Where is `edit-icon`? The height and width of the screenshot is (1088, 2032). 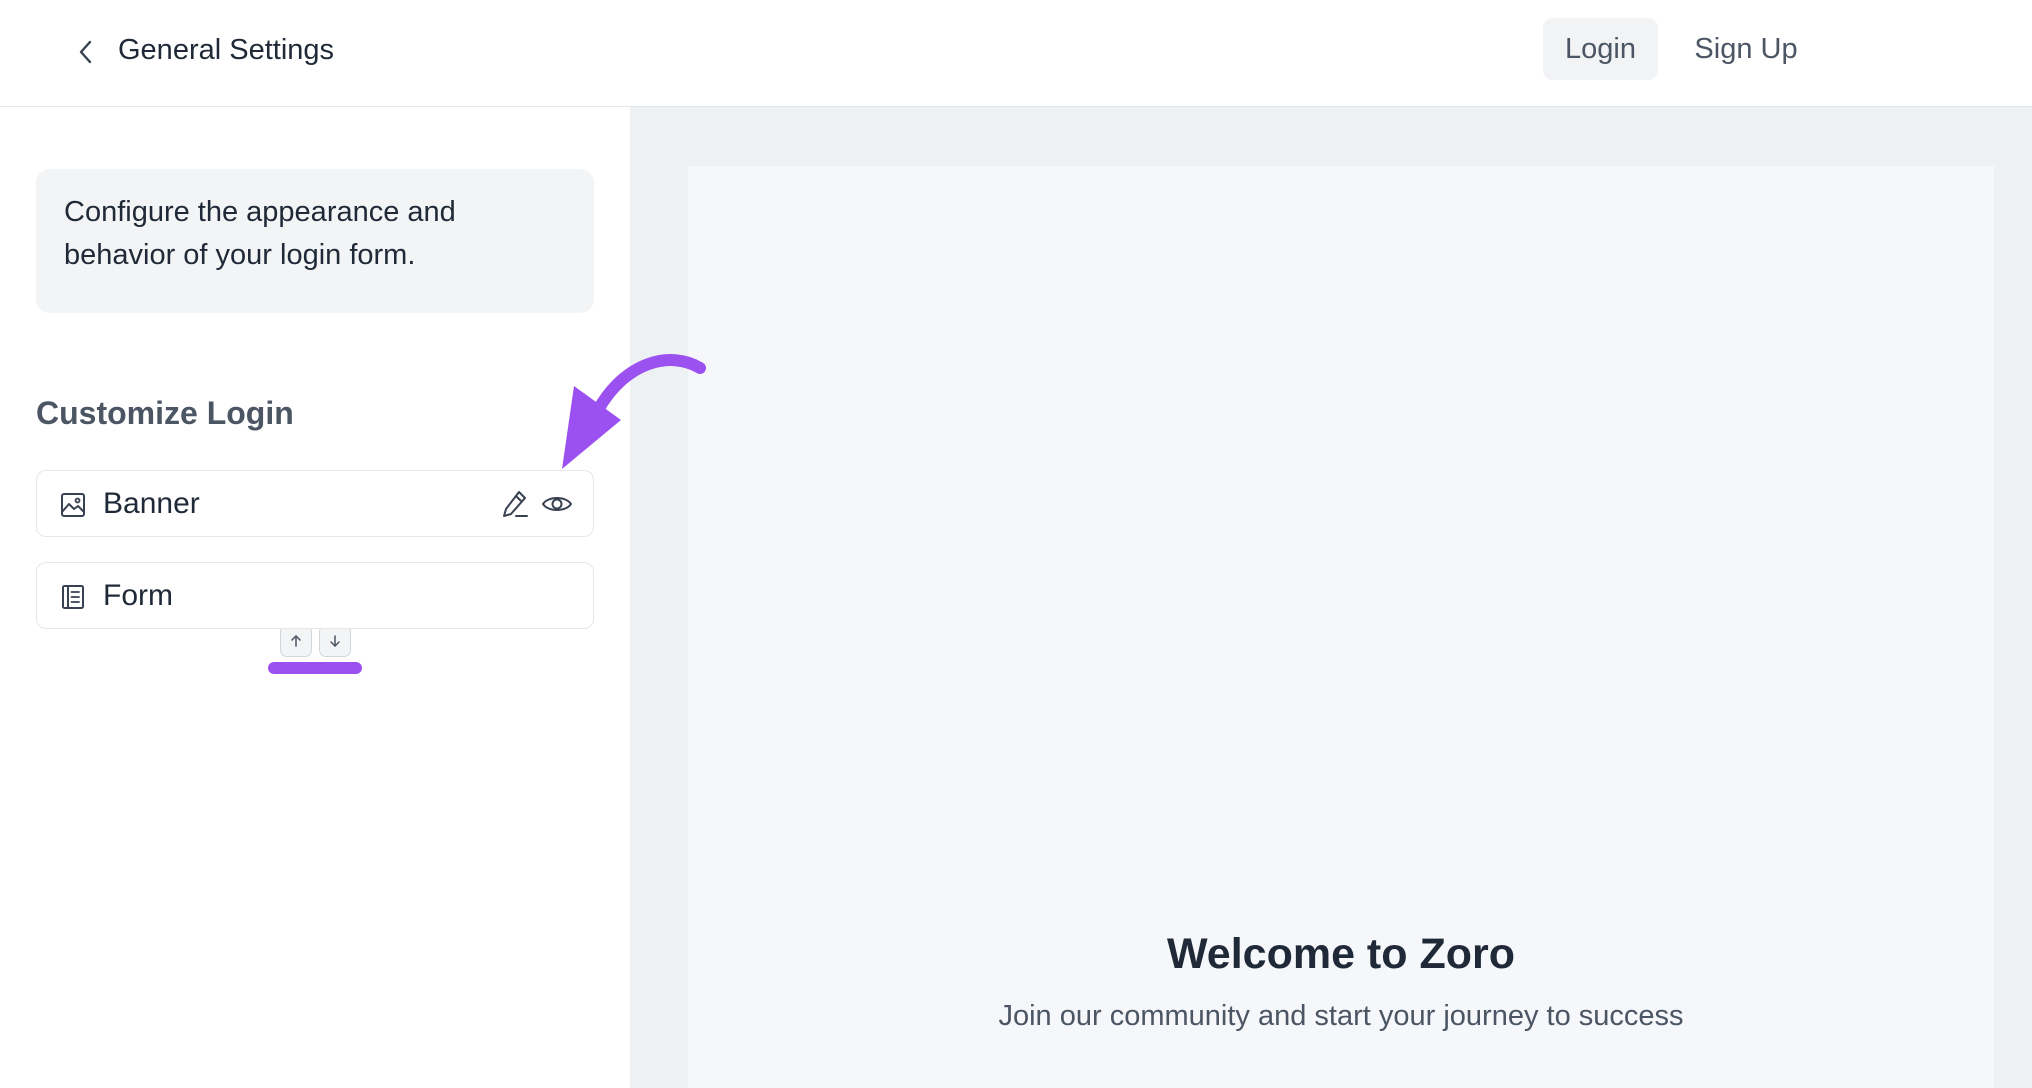
edit-icon is located at coordinates (515, 504).